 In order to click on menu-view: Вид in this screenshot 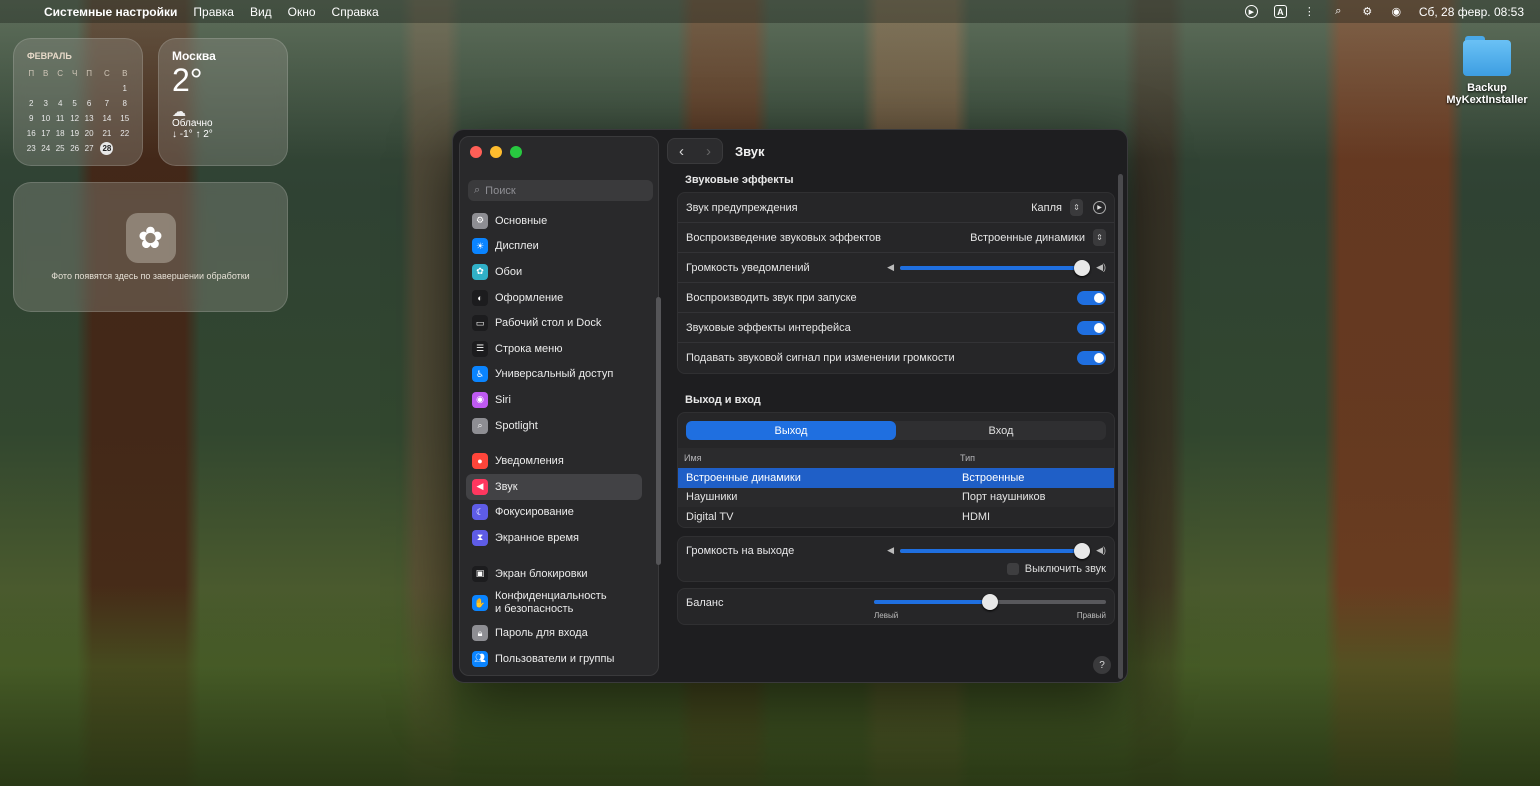, I will do `click(261, 12)`.